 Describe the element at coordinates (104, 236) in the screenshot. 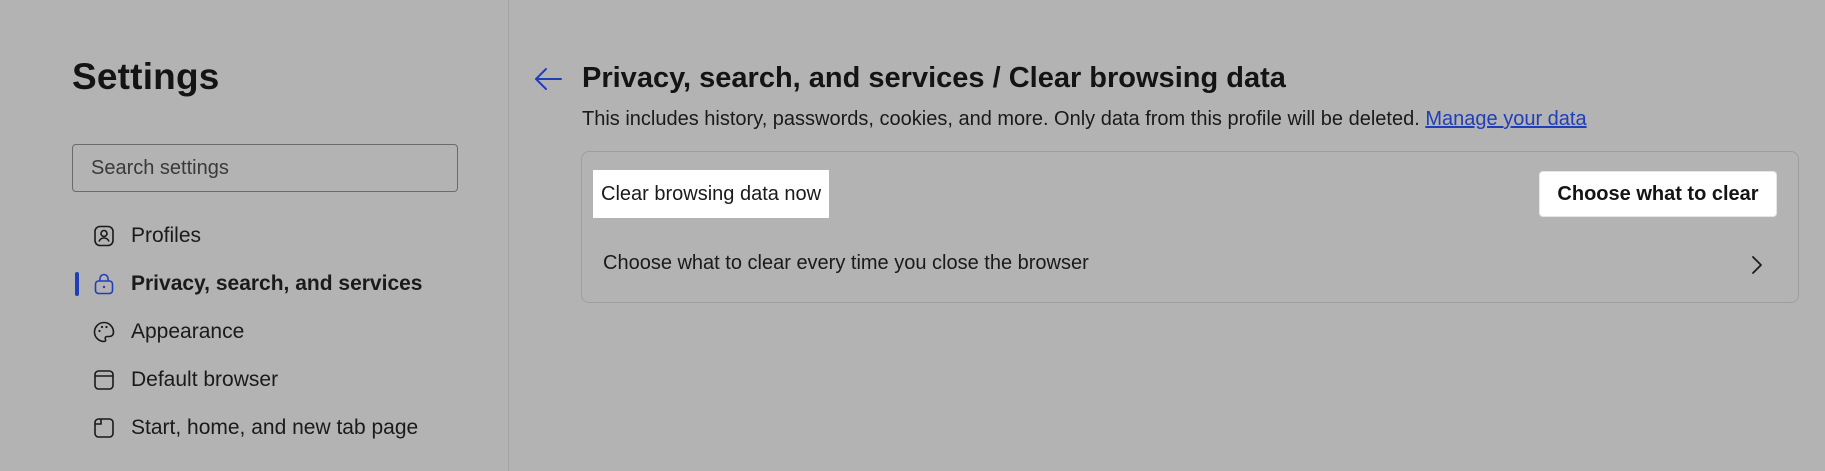

I see `profile-icon` at that location.